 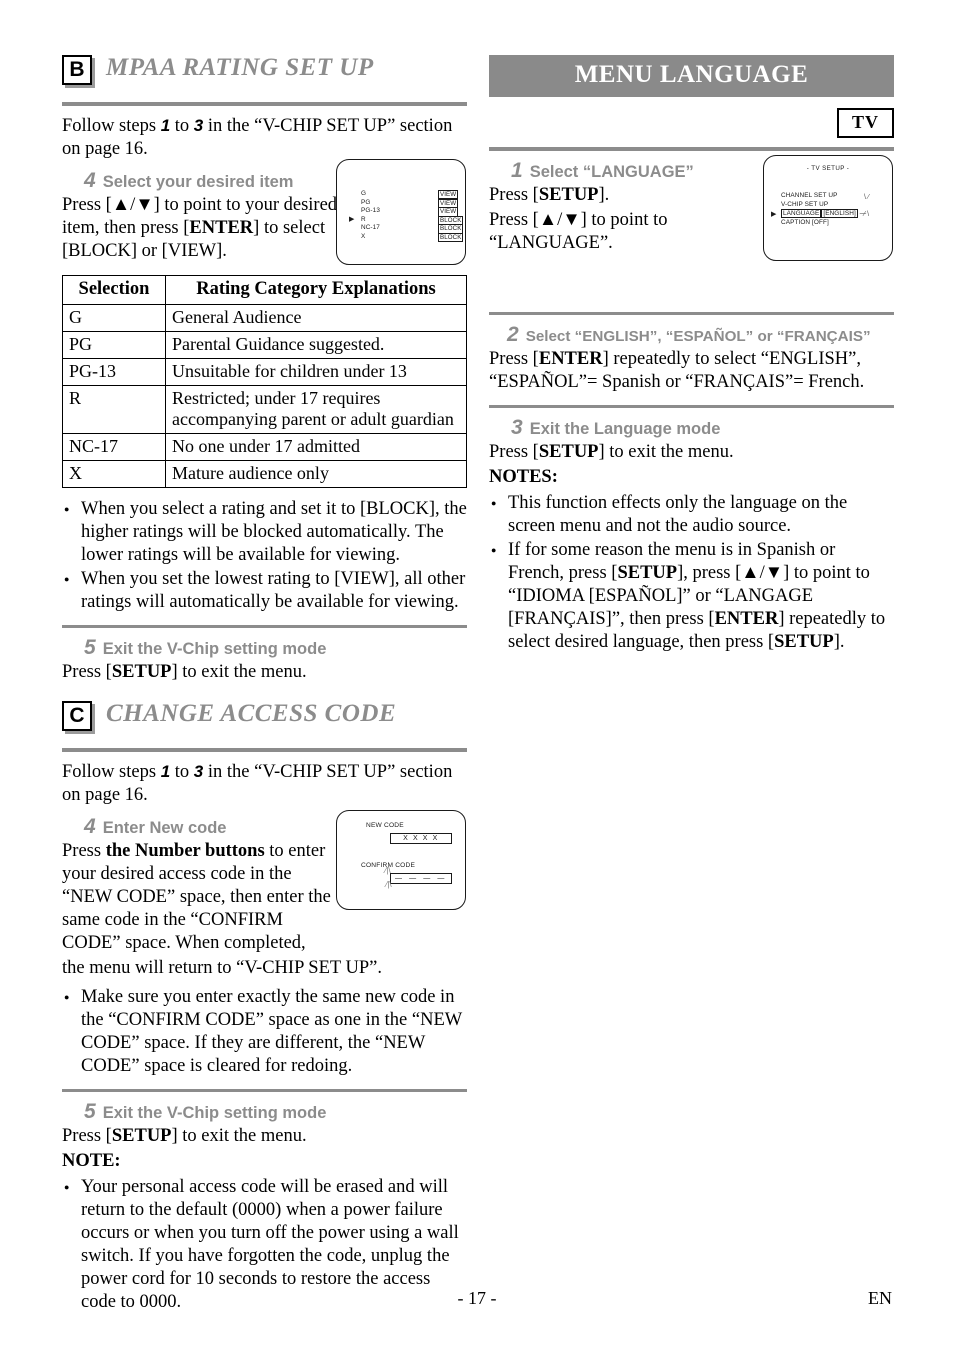 What do you see at coordinates (421, 878) in the screenshot?
I see `confirm-code-field: — — — —` at bounding box center [421, 878].